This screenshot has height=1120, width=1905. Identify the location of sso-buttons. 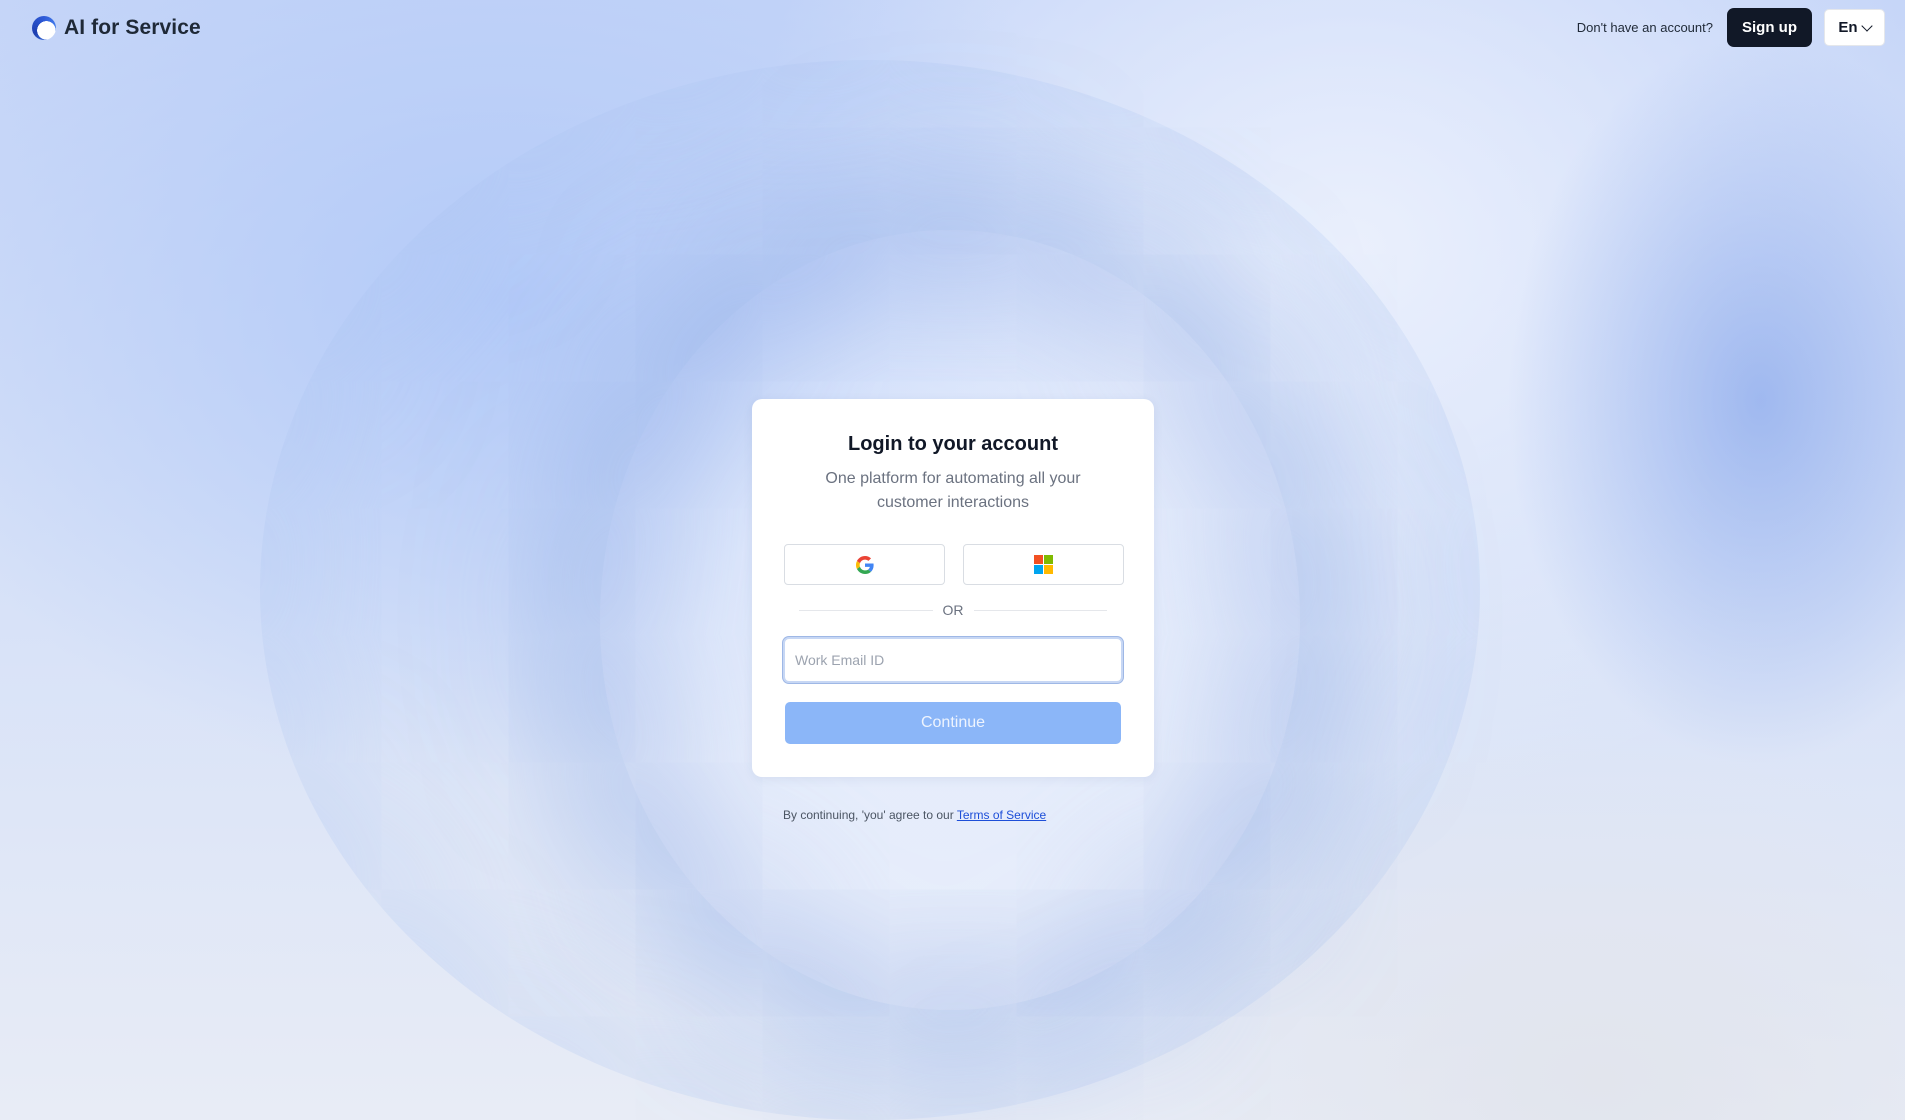
(954, 564).